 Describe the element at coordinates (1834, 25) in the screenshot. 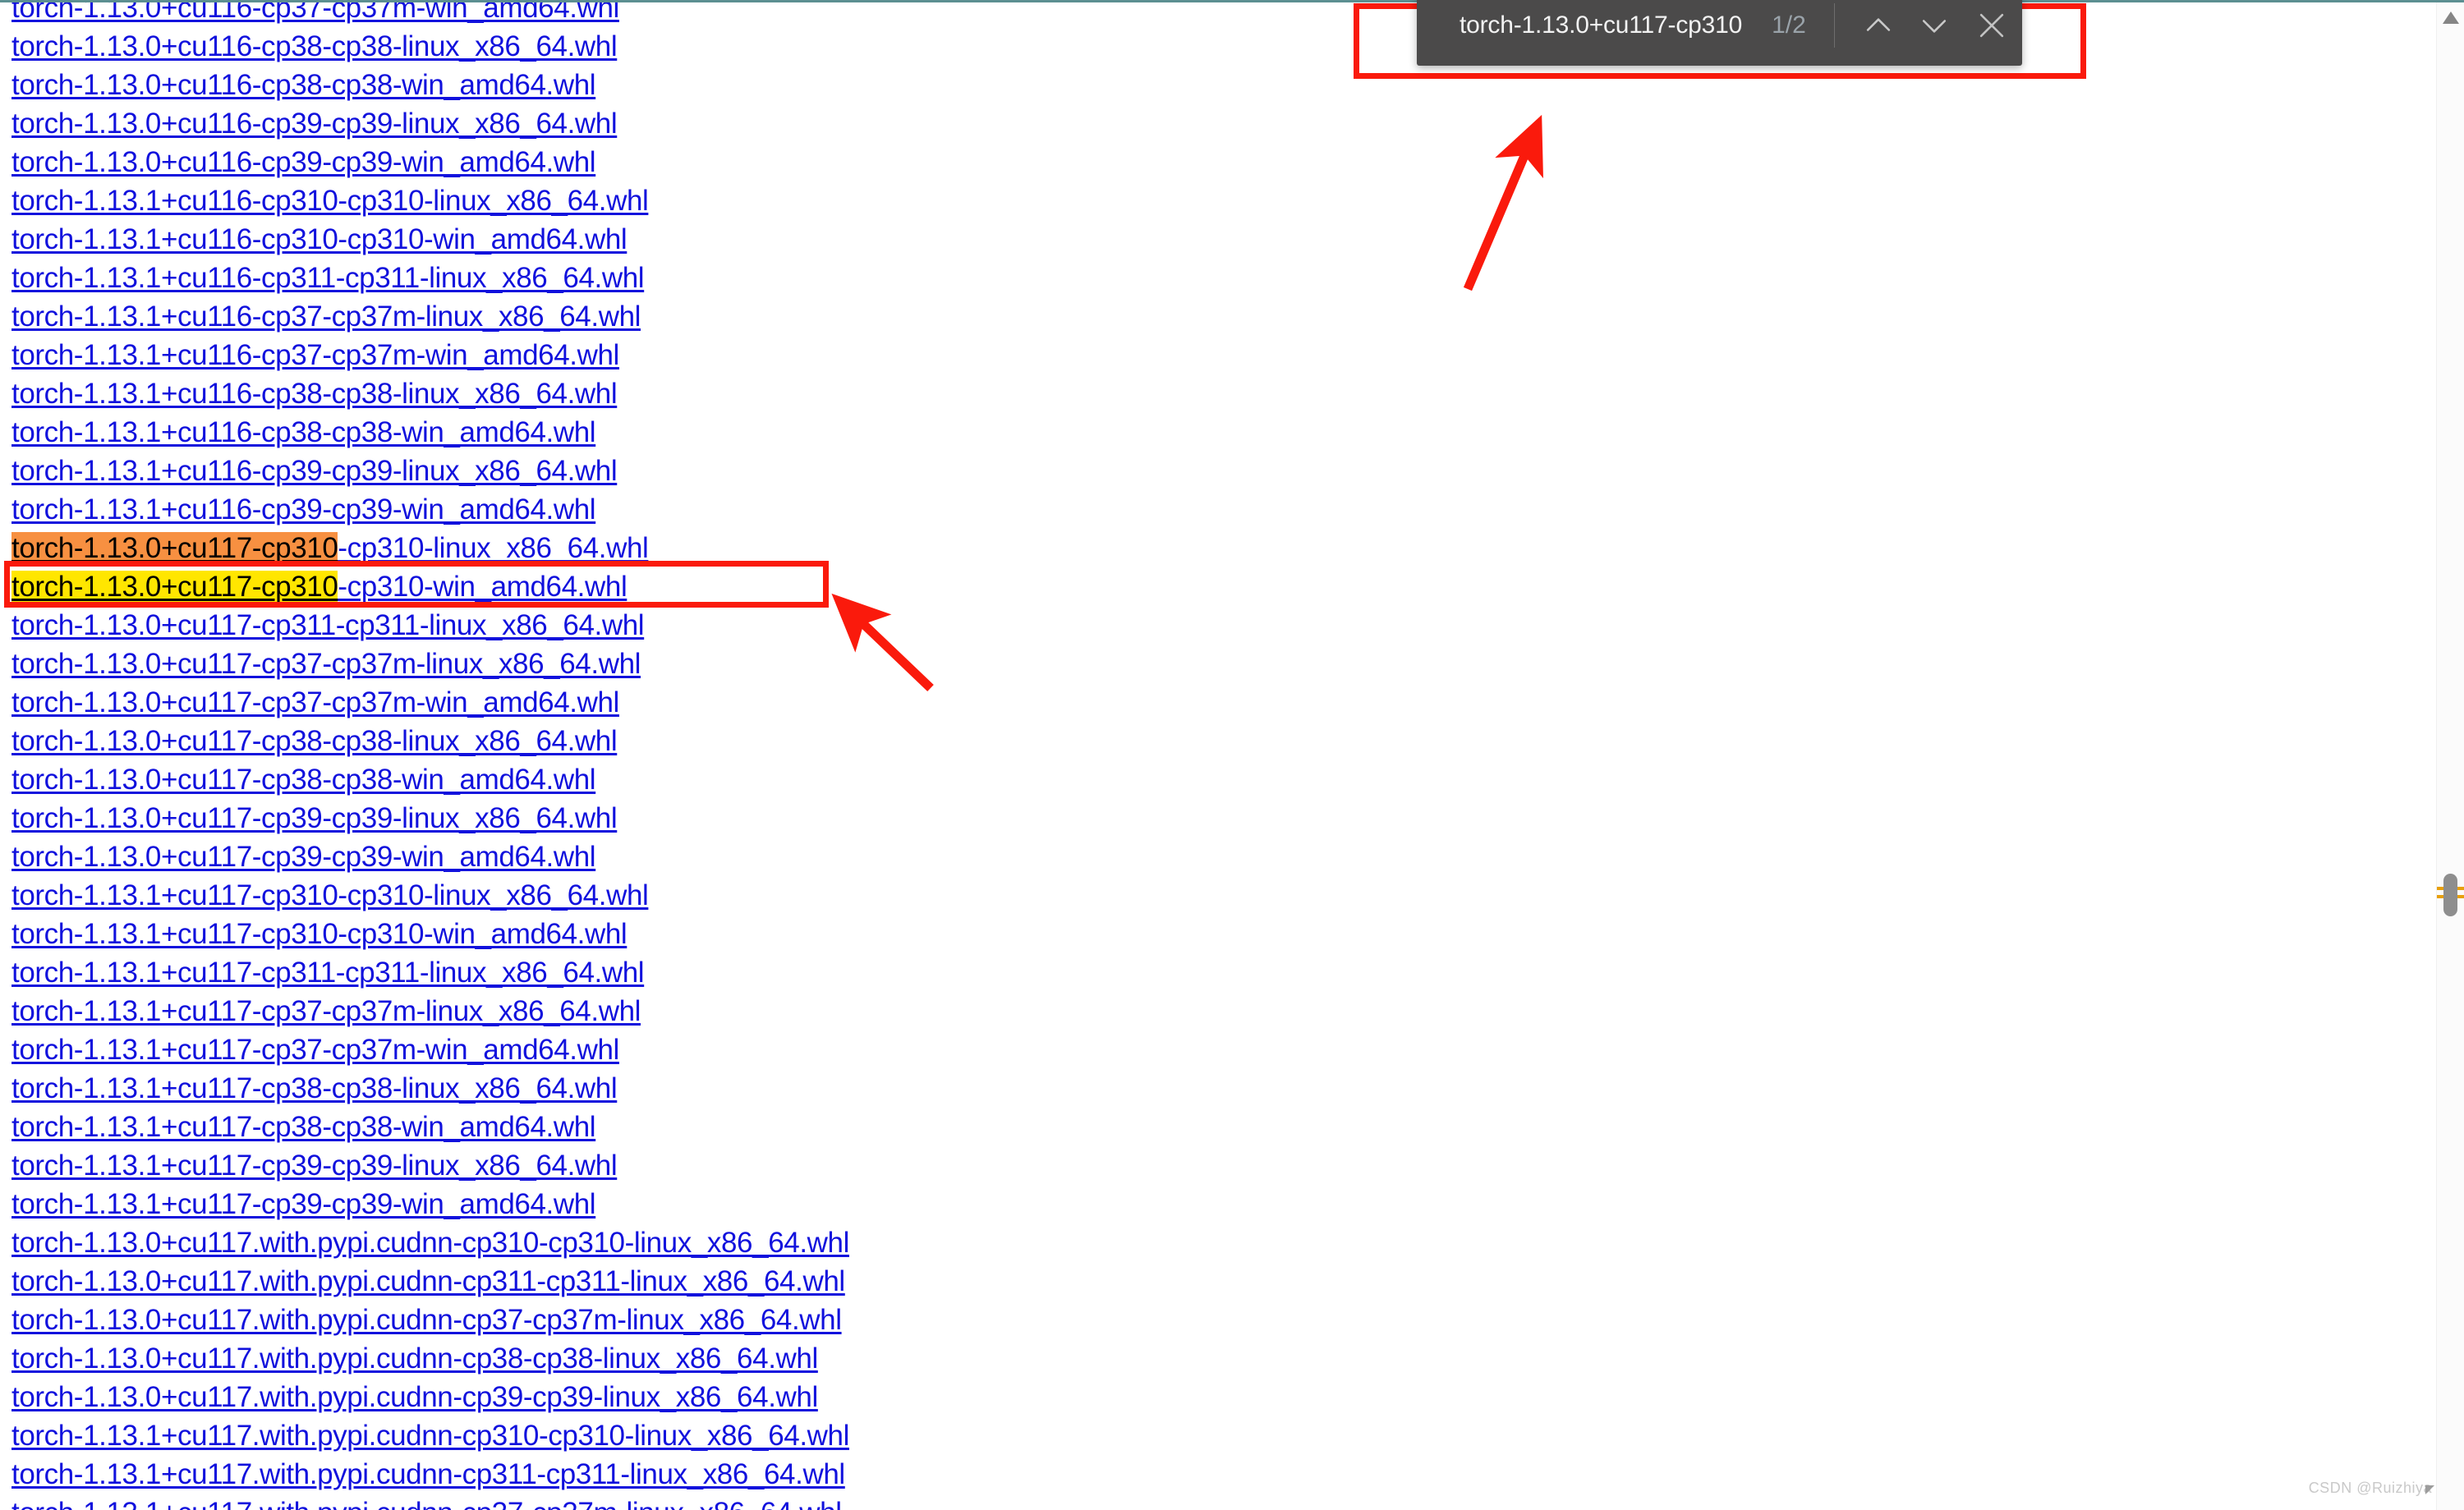

I see `find-bar-divider` at that location.